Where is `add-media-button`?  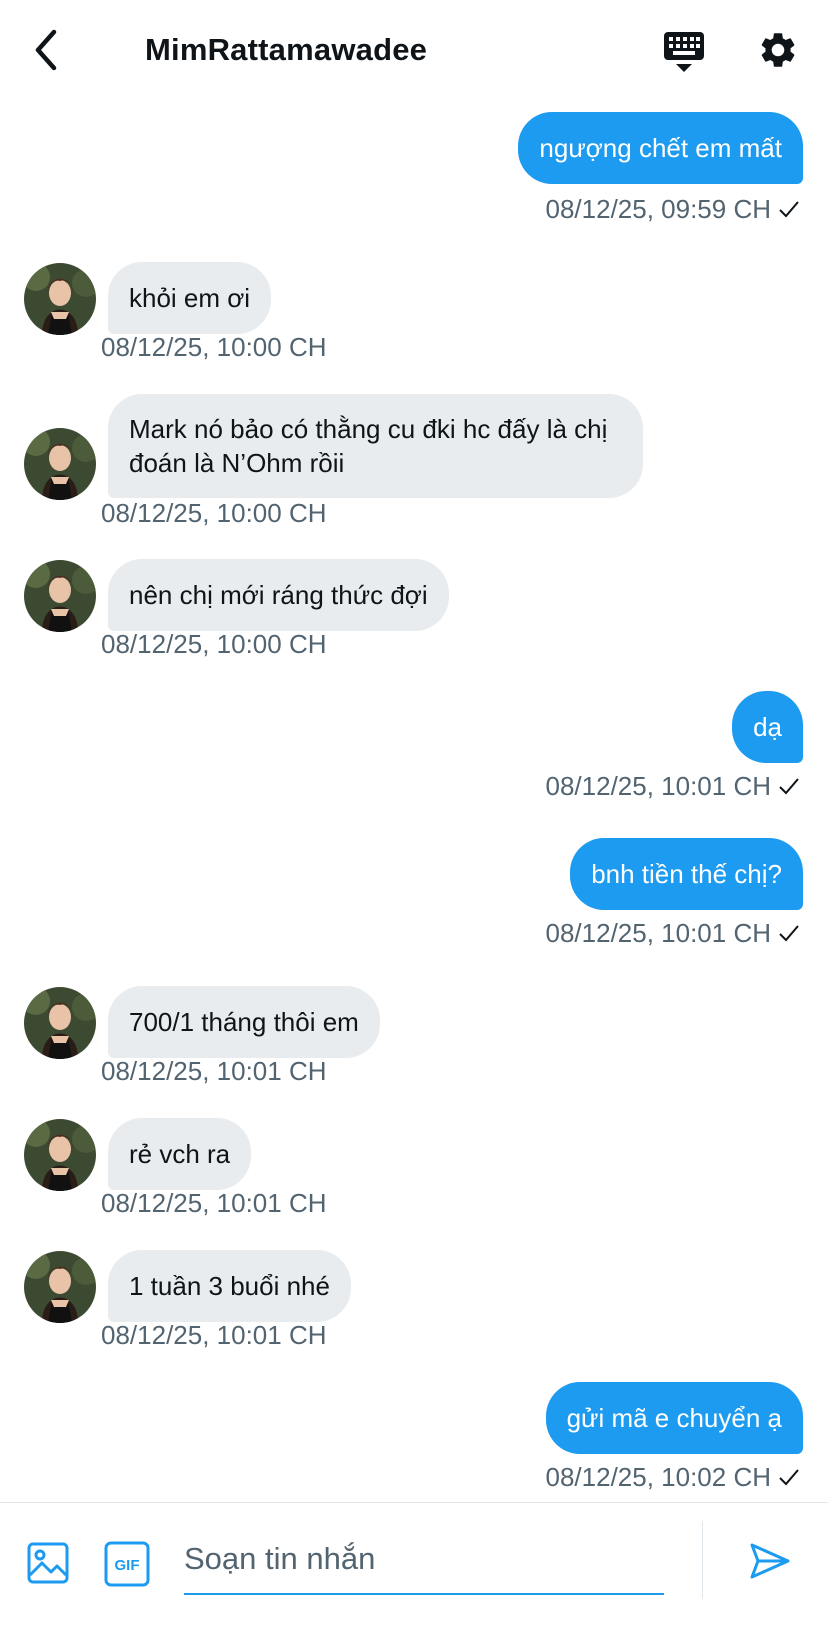
add-media-button is located at coordinates (48, 1563).